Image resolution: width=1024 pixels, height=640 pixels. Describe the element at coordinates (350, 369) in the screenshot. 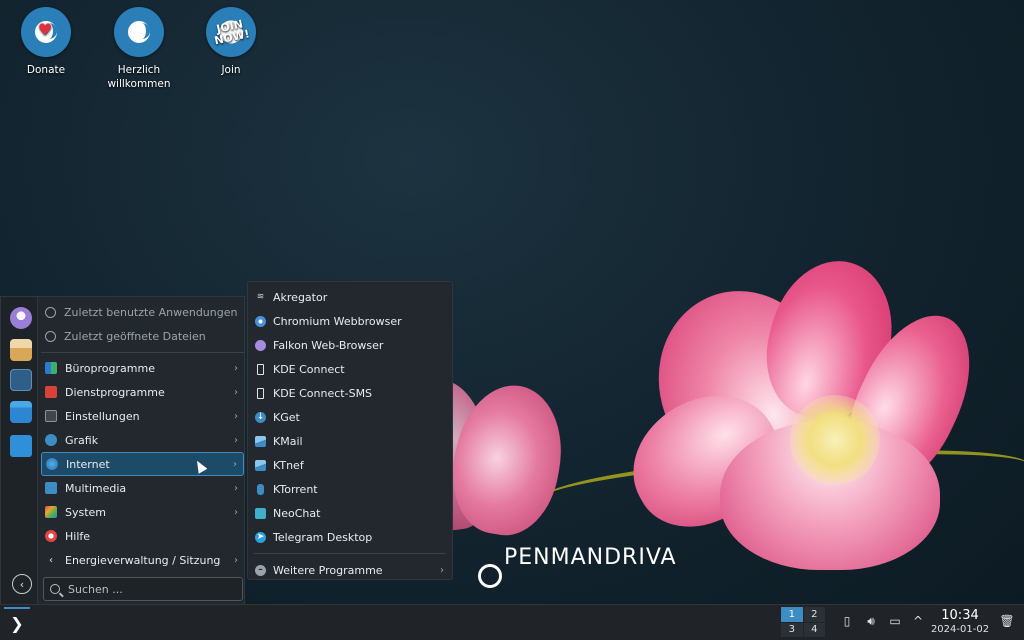

I see `app-kde-connect: KDE Connect` at that location.